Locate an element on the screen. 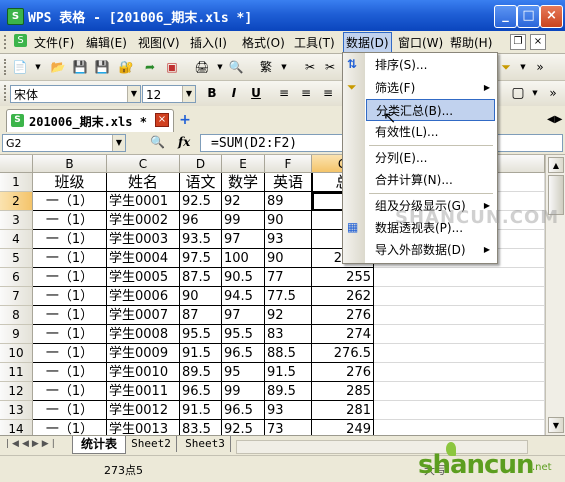 The width and height of the screenshot is (565, 482). menu-format: 格式(O) is located at coordinates (263, 42).